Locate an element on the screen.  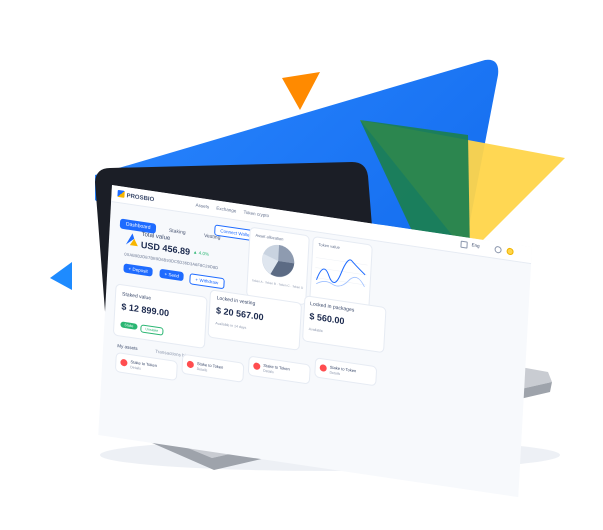
breadcrumb-exchange: Exchange is located at coordinates (226, 210).